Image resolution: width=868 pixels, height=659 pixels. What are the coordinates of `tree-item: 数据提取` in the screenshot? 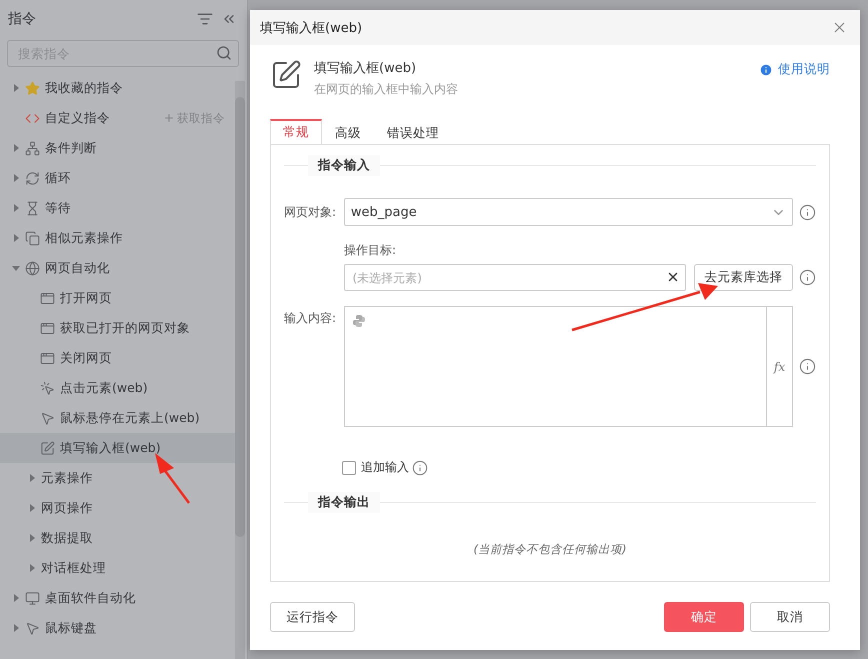 It's located at (117, 538).